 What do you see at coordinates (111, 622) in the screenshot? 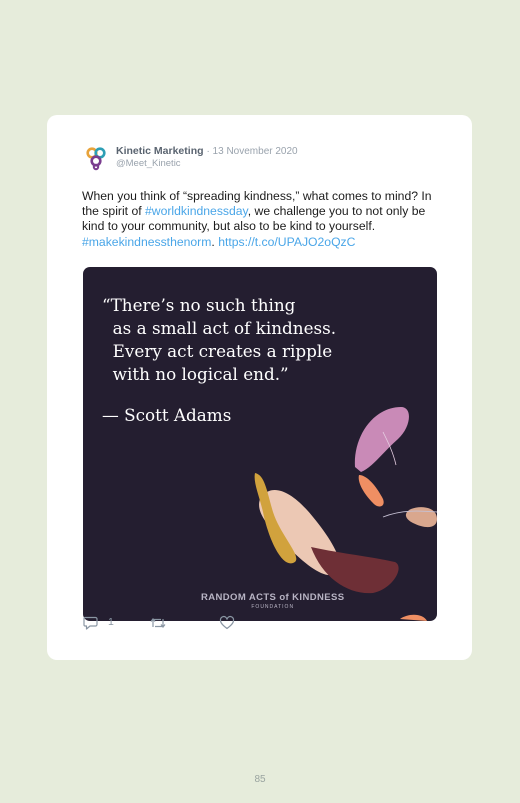
I see `reply-count: 1` at bounding box center [111, 622].